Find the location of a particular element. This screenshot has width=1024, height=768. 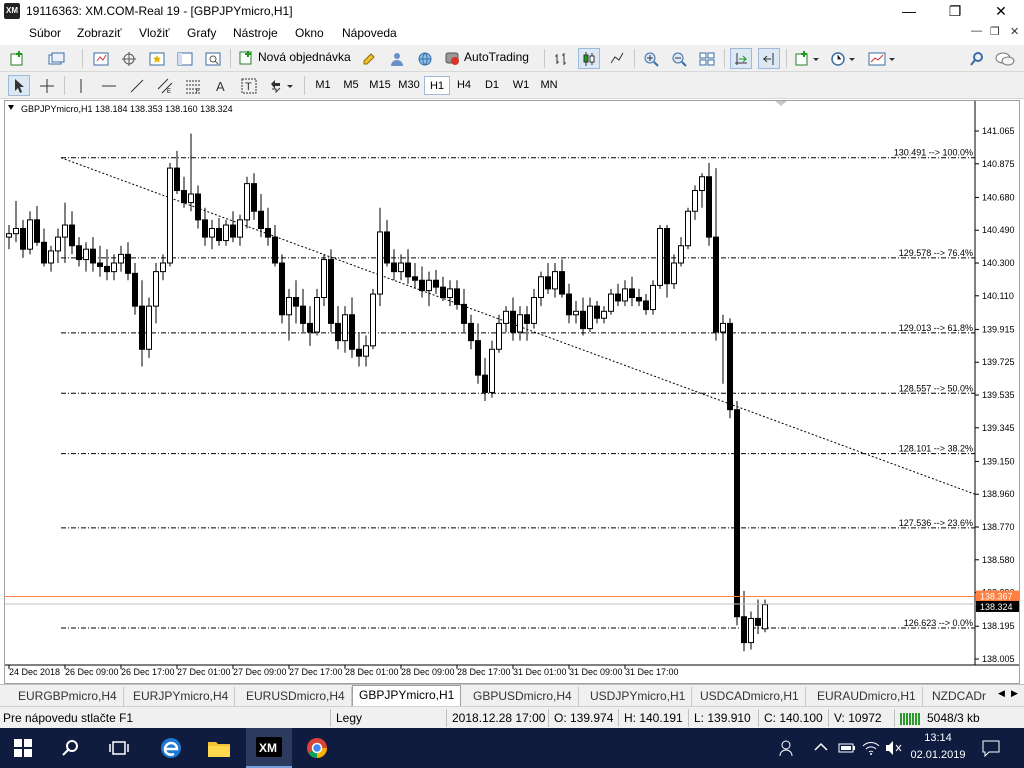

start-button is located at coordinates (23, 748).